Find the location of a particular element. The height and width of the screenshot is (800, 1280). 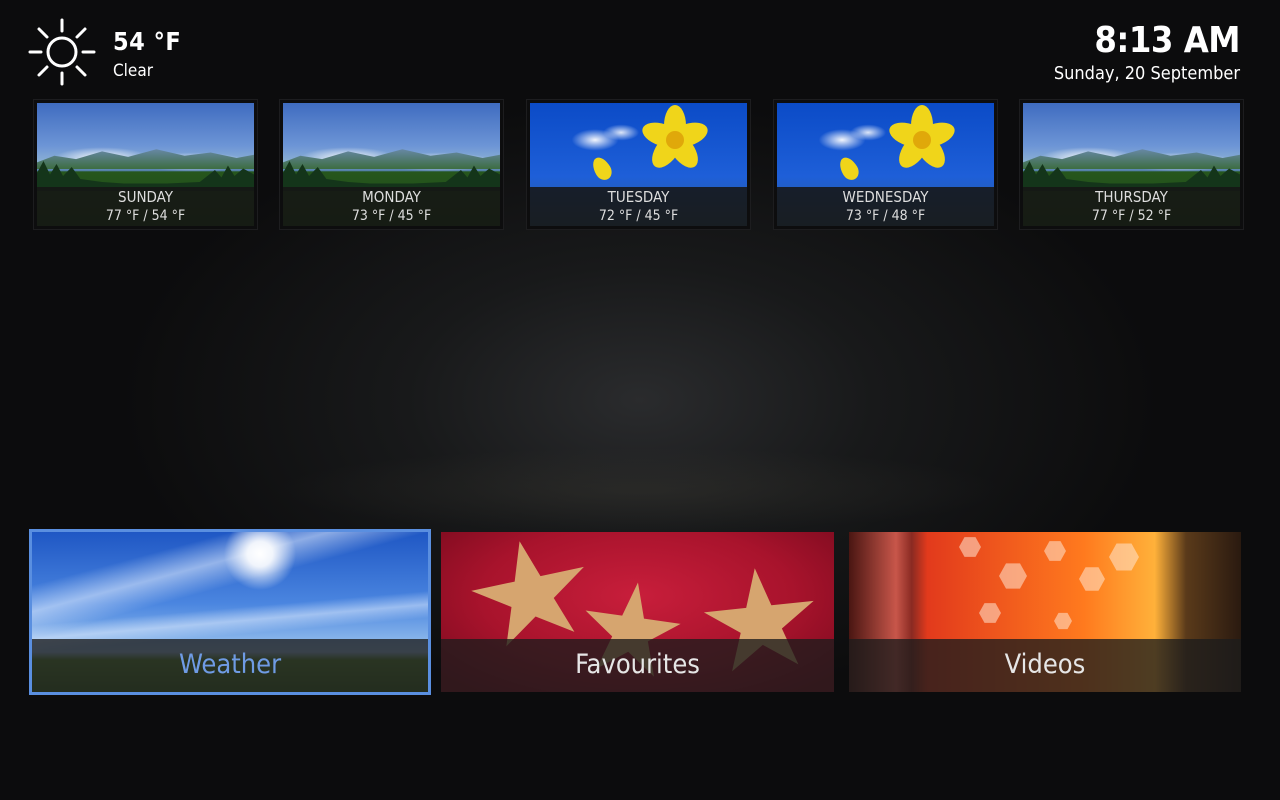

menu-item-label: Favourites is located at coordinates (637, 665).